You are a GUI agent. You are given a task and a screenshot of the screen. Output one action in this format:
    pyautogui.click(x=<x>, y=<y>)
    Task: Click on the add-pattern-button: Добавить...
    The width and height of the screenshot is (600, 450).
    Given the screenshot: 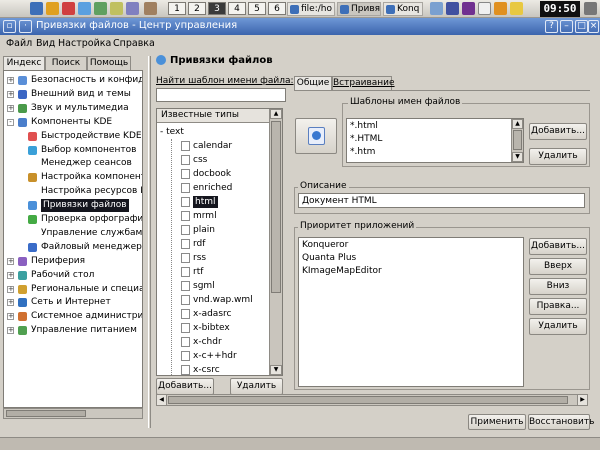 What is the action you would take?
    pyautogui.click(x=558, y=131)
    